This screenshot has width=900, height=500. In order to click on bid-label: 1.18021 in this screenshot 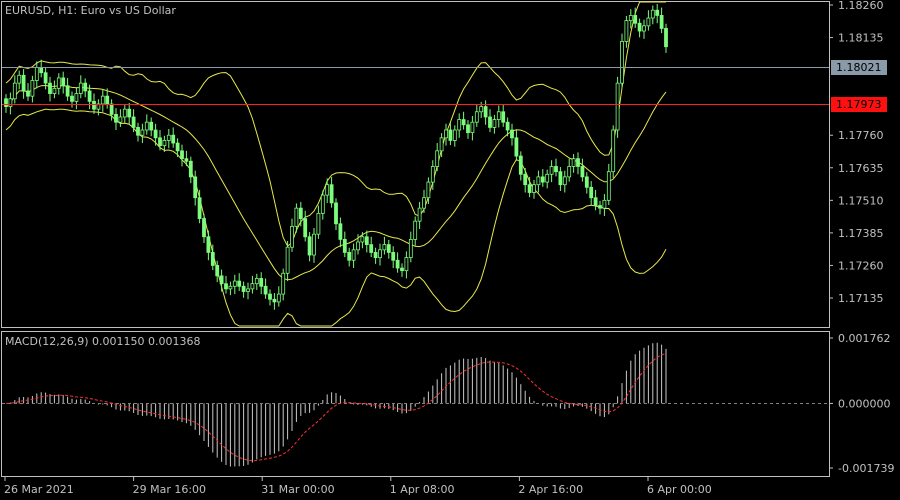, I will do `click(859, 67)`.